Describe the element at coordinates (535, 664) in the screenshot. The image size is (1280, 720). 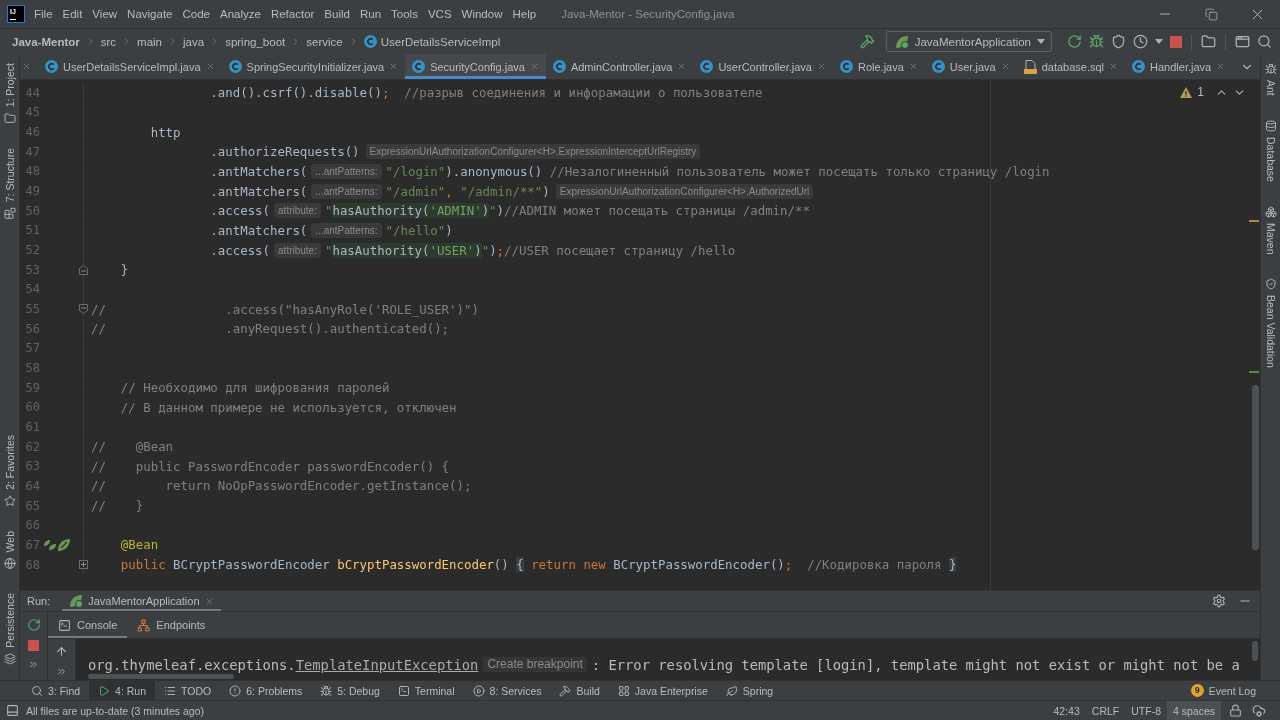
I see `breakpoint-hint: Create breakpoint` at that location.